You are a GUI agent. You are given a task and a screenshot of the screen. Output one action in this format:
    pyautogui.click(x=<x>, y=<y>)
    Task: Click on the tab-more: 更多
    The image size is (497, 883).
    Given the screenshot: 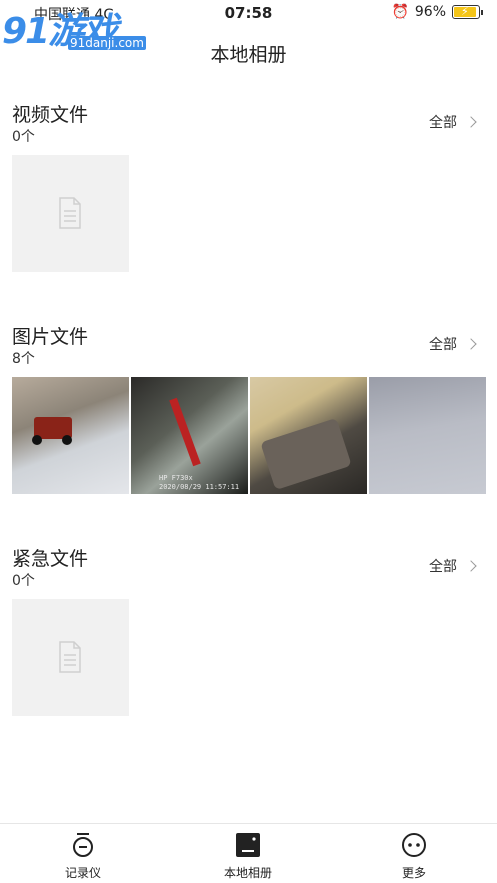 What is the action you would take?
    pyautogui.click(x=414, y=856)
    